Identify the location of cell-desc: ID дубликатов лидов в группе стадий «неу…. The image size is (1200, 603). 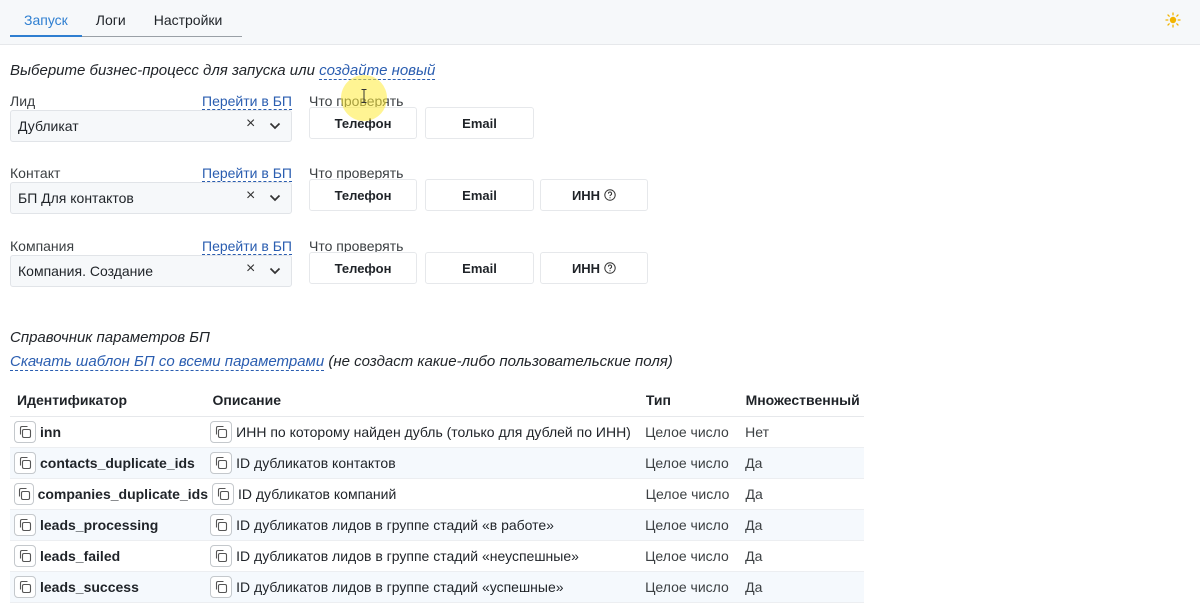
(423, 556).